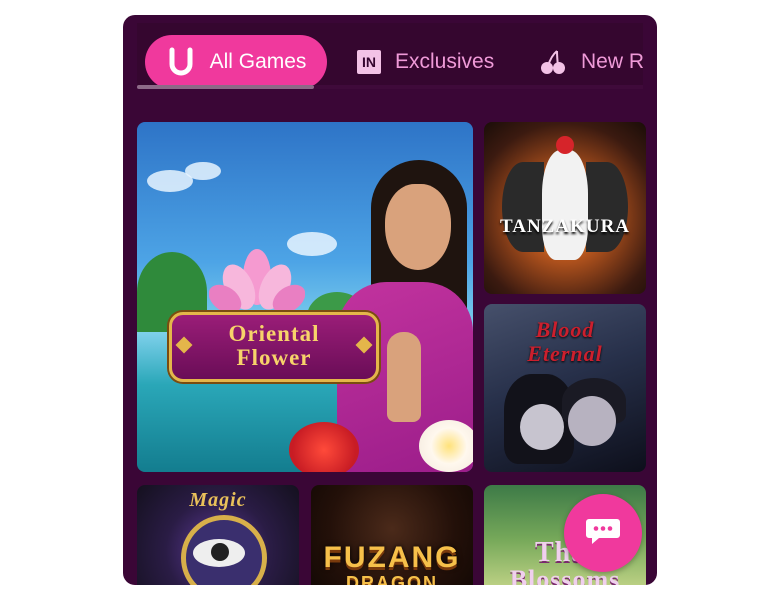 This screenshot has height=600, width=780. I want to click on tab-all-games: All Games, so click(236, 62).